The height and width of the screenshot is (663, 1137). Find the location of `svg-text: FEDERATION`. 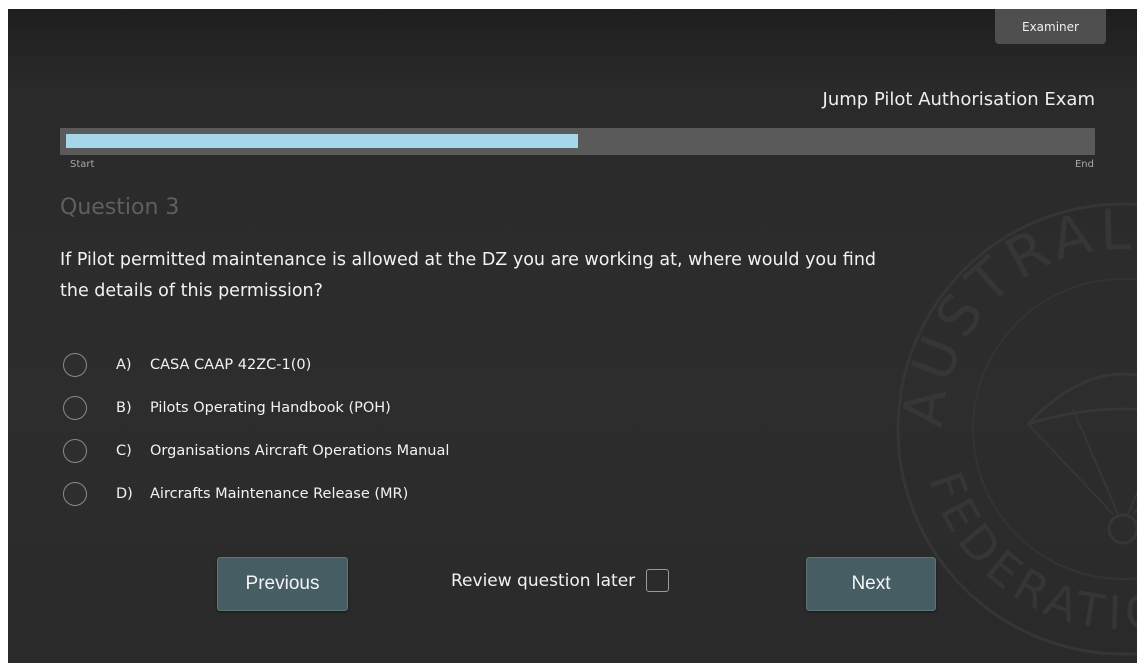

svg-text: FEDERATION is located at coordinates (1027, 553).